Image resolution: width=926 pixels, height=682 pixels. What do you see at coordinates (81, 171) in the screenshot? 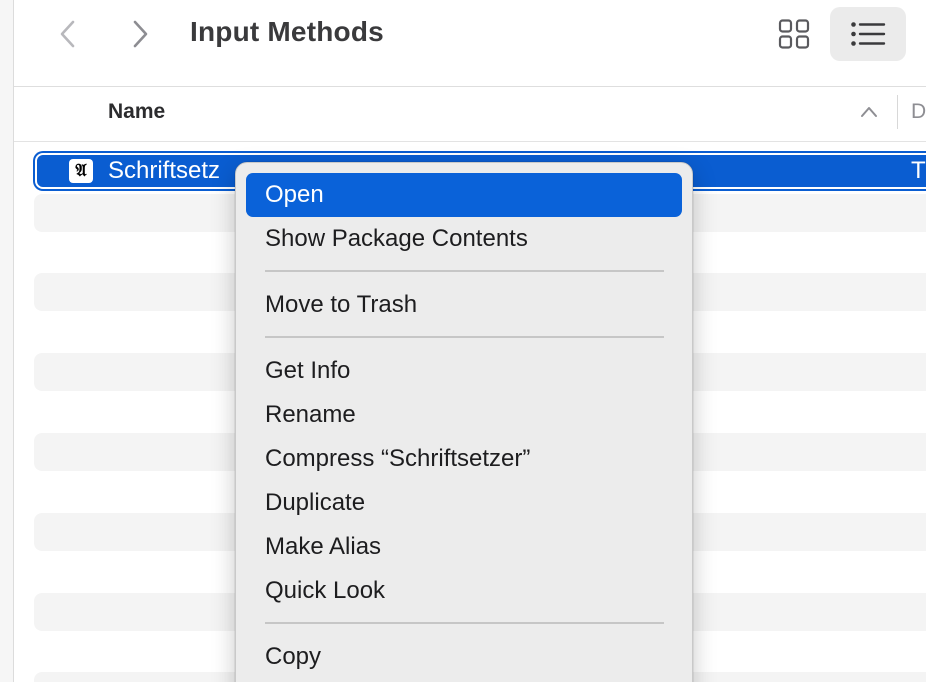
I see `input-method-icon: 𝔄` at bounding box center [81, 171].